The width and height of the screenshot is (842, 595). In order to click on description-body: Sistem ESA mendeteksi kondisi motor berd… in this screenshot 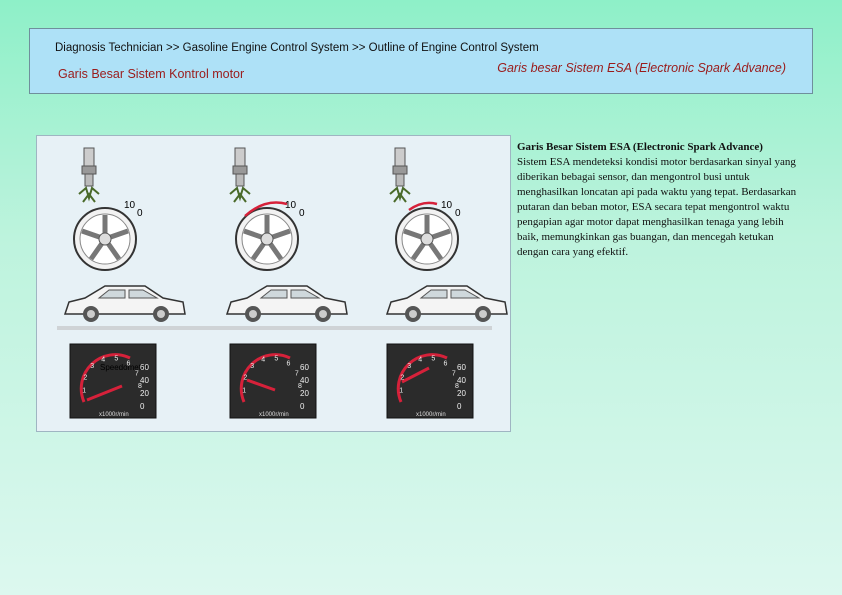, I will do `click(657, 207)`.